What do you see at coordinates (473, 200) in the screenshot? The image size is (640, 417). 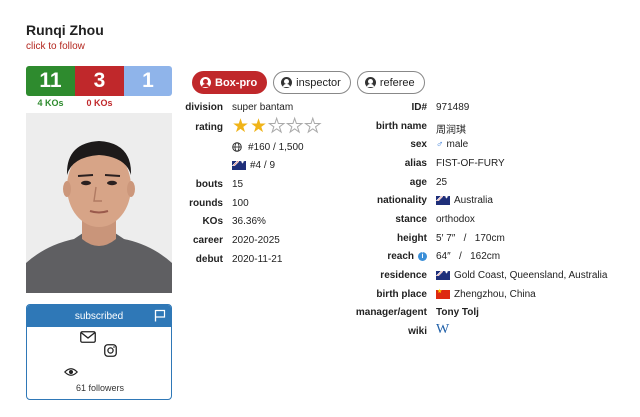 I see `nationality-value: Australia` at bounding box center [473, 200].